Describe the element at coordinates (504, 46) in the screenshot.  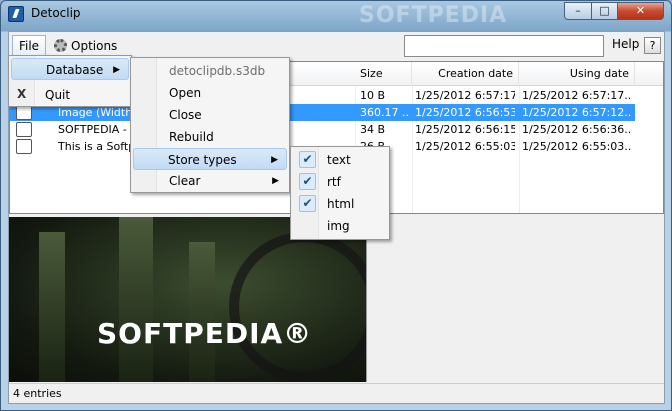
I see `search-input` at that location.